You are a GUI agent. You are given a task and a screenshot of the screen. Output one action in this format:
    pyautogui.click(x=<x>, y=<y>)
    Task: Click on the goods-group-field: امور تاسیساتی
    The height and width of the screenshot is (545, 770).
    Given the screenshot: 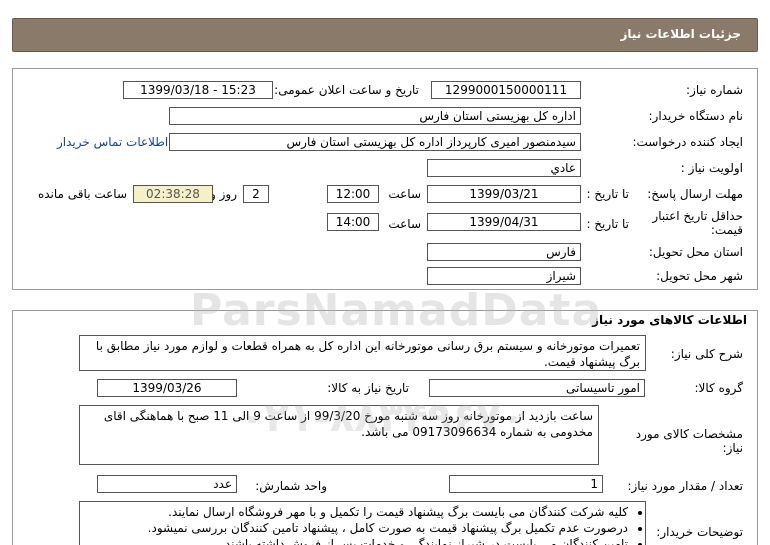 What is the action you would take?
    pyautogui.click(x=537, y=388)
    